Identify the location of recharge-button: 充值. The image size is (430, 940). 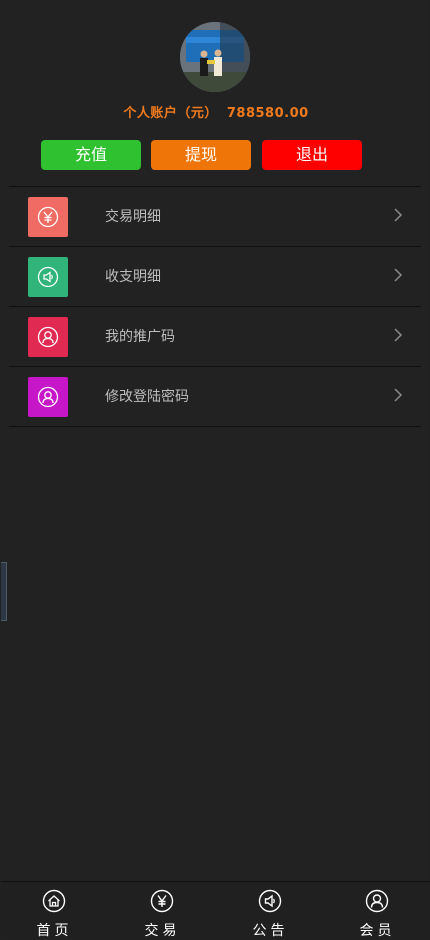
(91, 155).